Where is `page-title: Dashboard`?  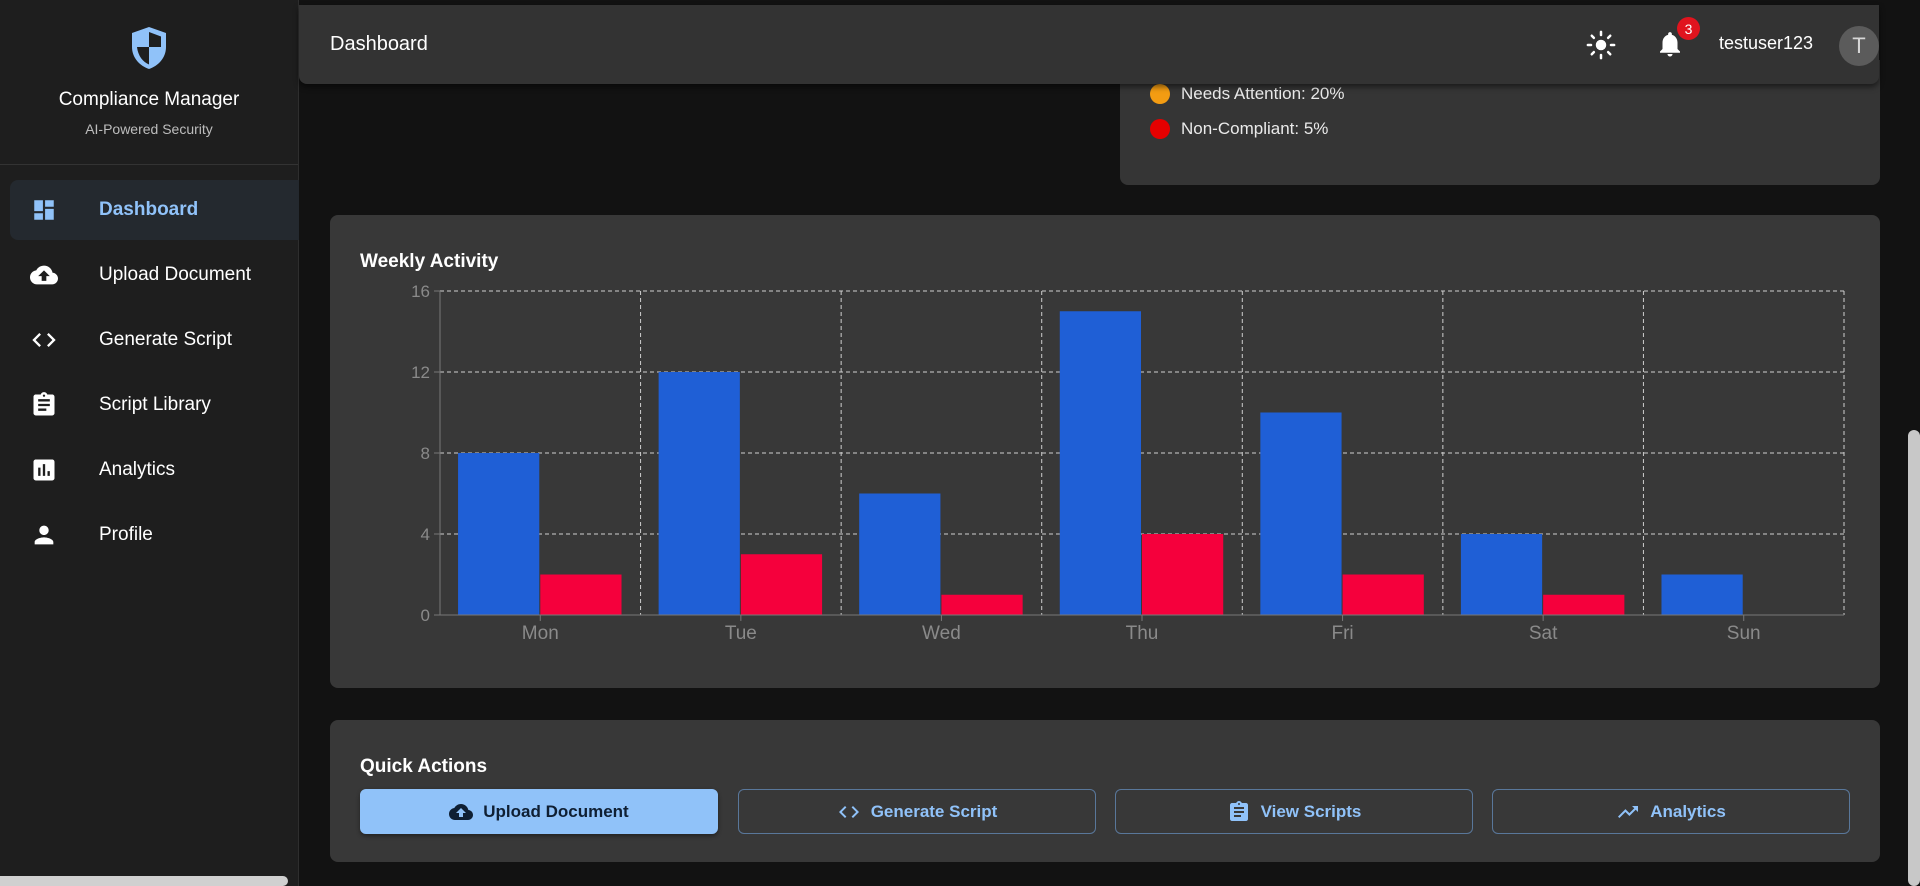
page-title: Dashboard is located at coordinates (379, 44).